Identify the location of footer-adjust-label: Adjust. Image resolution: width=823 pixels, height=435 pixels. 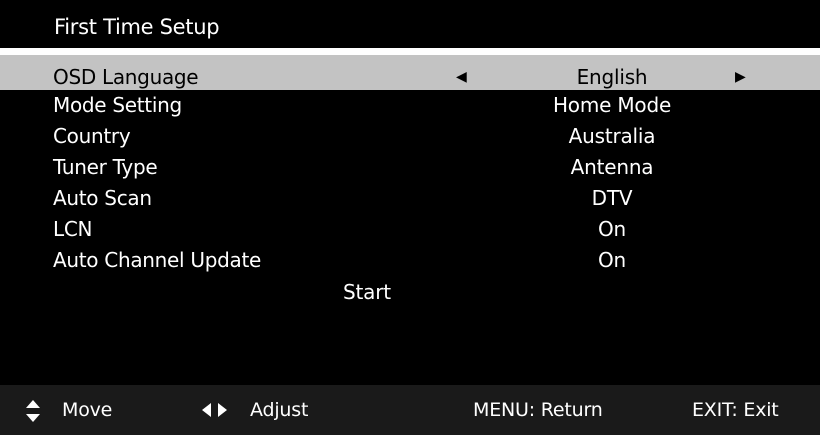
(279, 410).